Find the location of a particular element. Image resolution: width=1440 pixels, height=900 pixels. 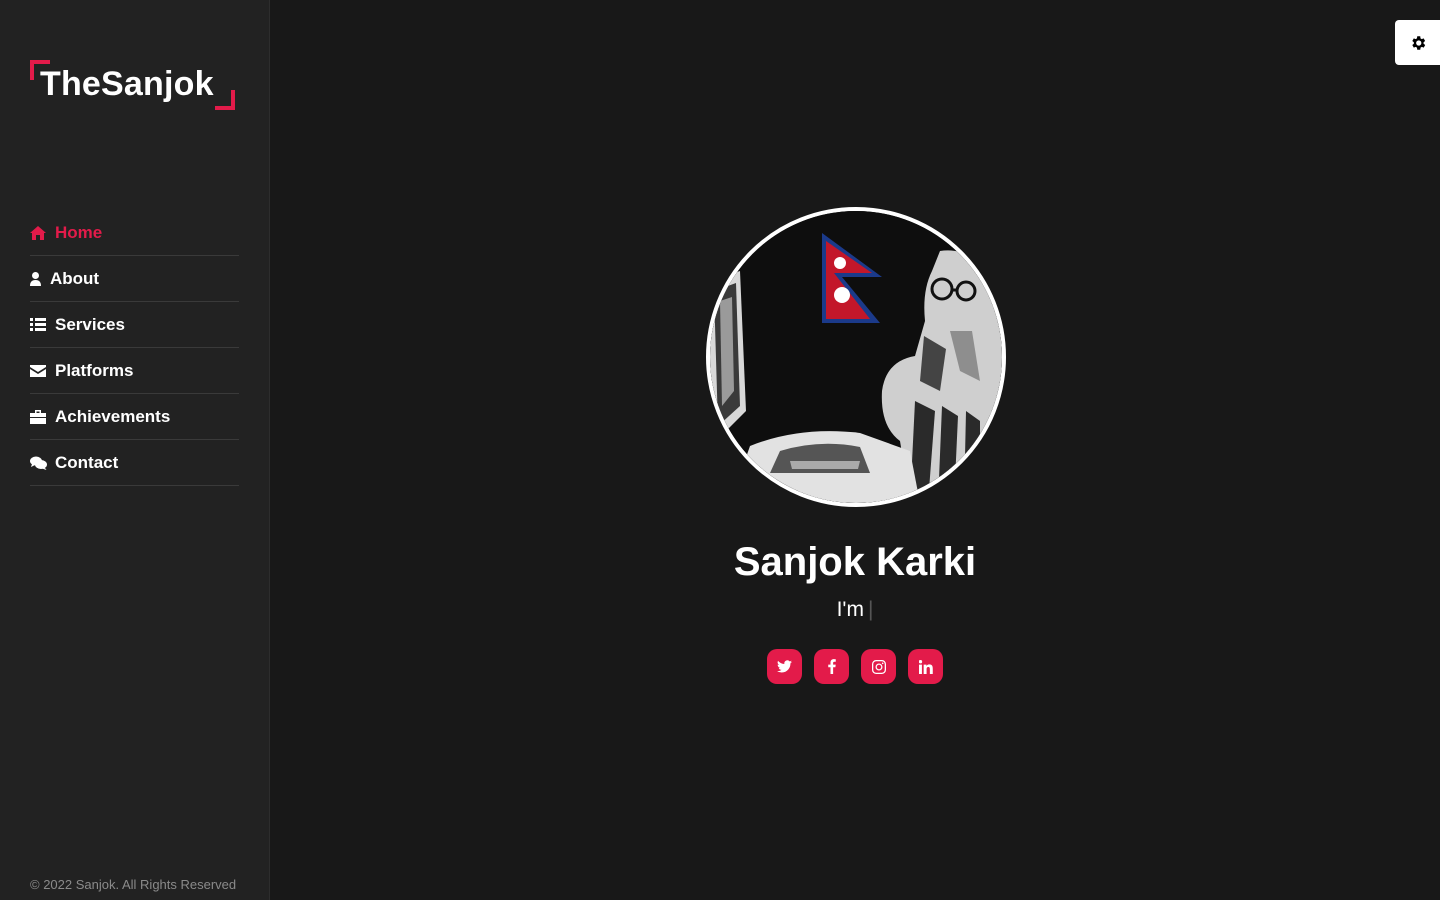

linkedin-button is located at coordinates (925, 666).